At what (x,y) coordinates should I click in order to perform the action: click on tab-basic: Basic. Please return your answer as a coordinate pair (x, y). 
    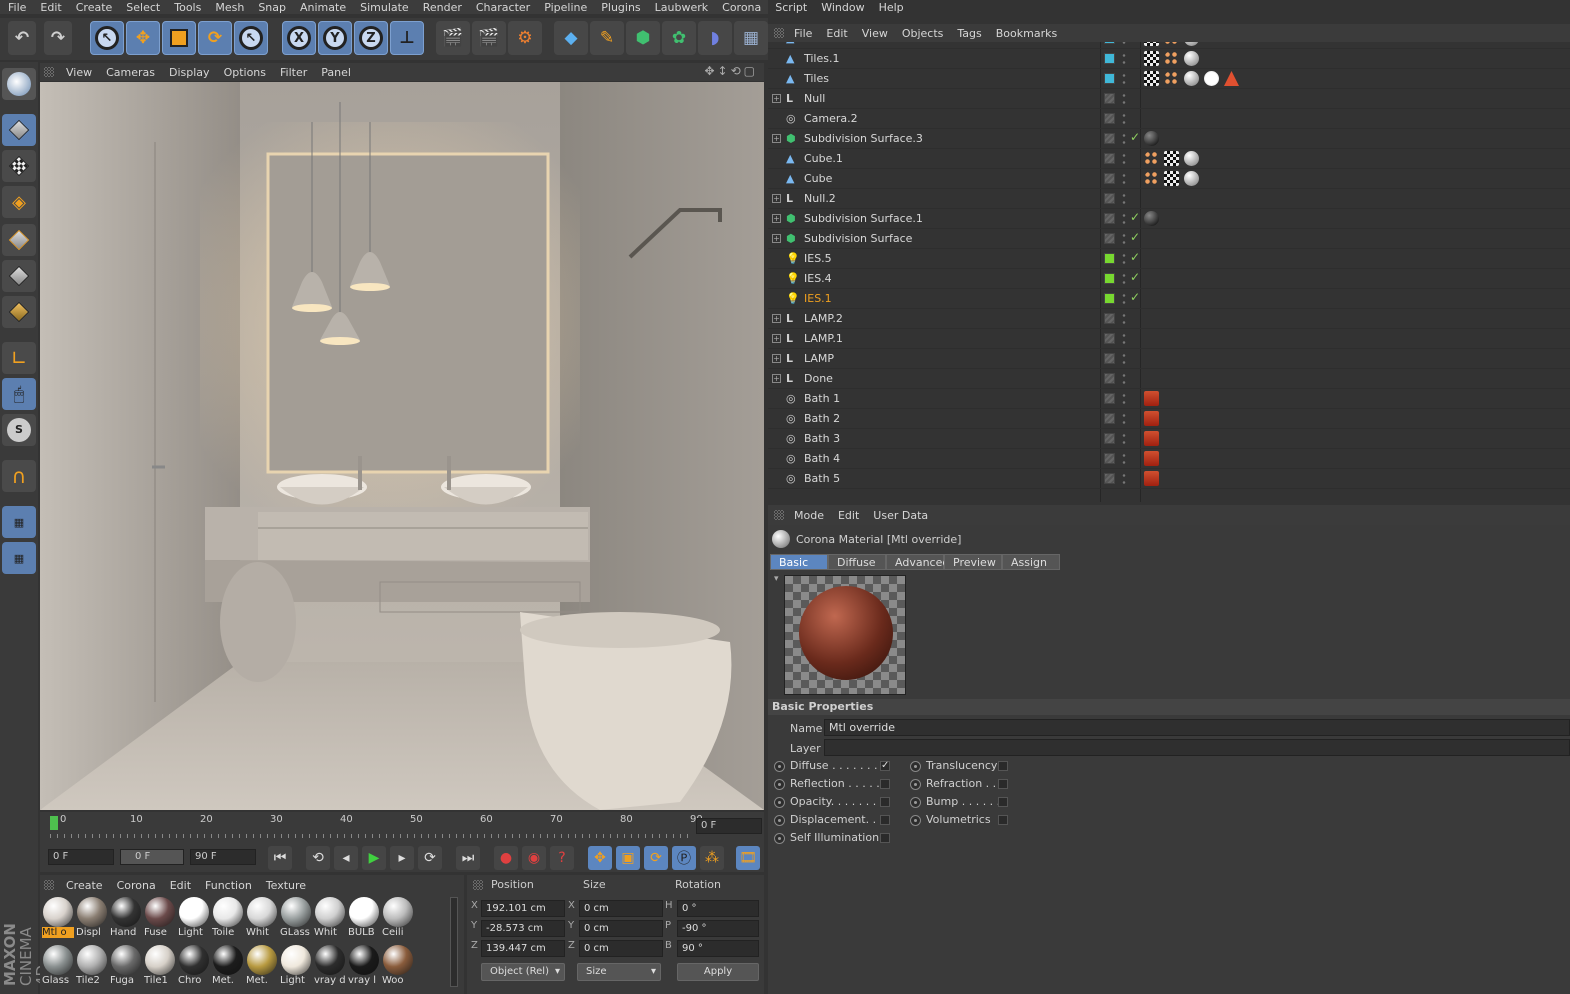
    Looking at the image, I should click on (799, 562).